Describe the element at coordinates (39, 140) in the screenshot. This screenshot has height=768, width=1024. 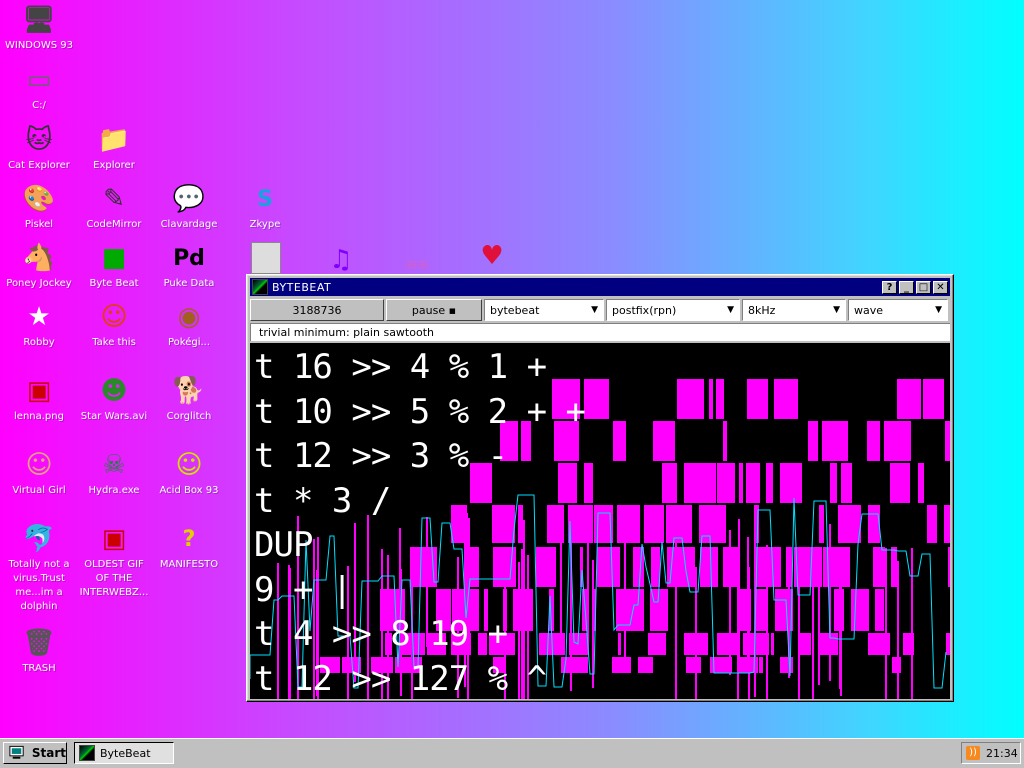
I see `cat-explorer-icon: 🐱` at that location.